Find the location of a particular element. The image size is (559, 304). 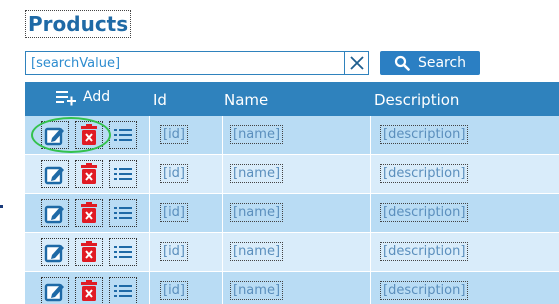

search-button-label: Search is located at coordinates (442, 63).